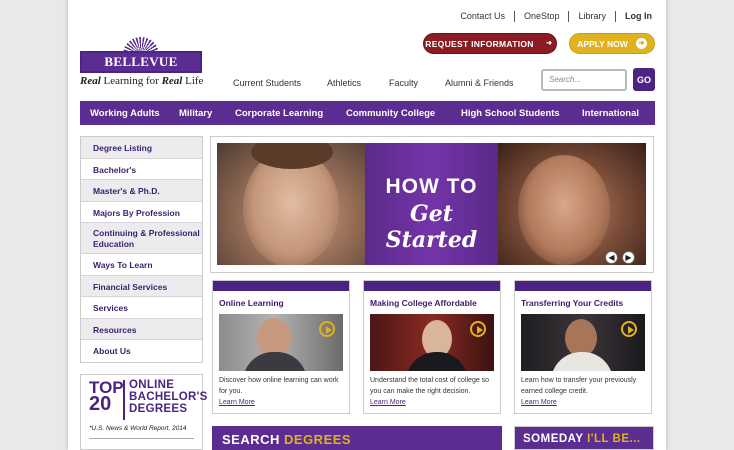 The width and height of the screenshot is (734, 450). I want to click on hero-title-line2: Get Started, so click(431, 227).